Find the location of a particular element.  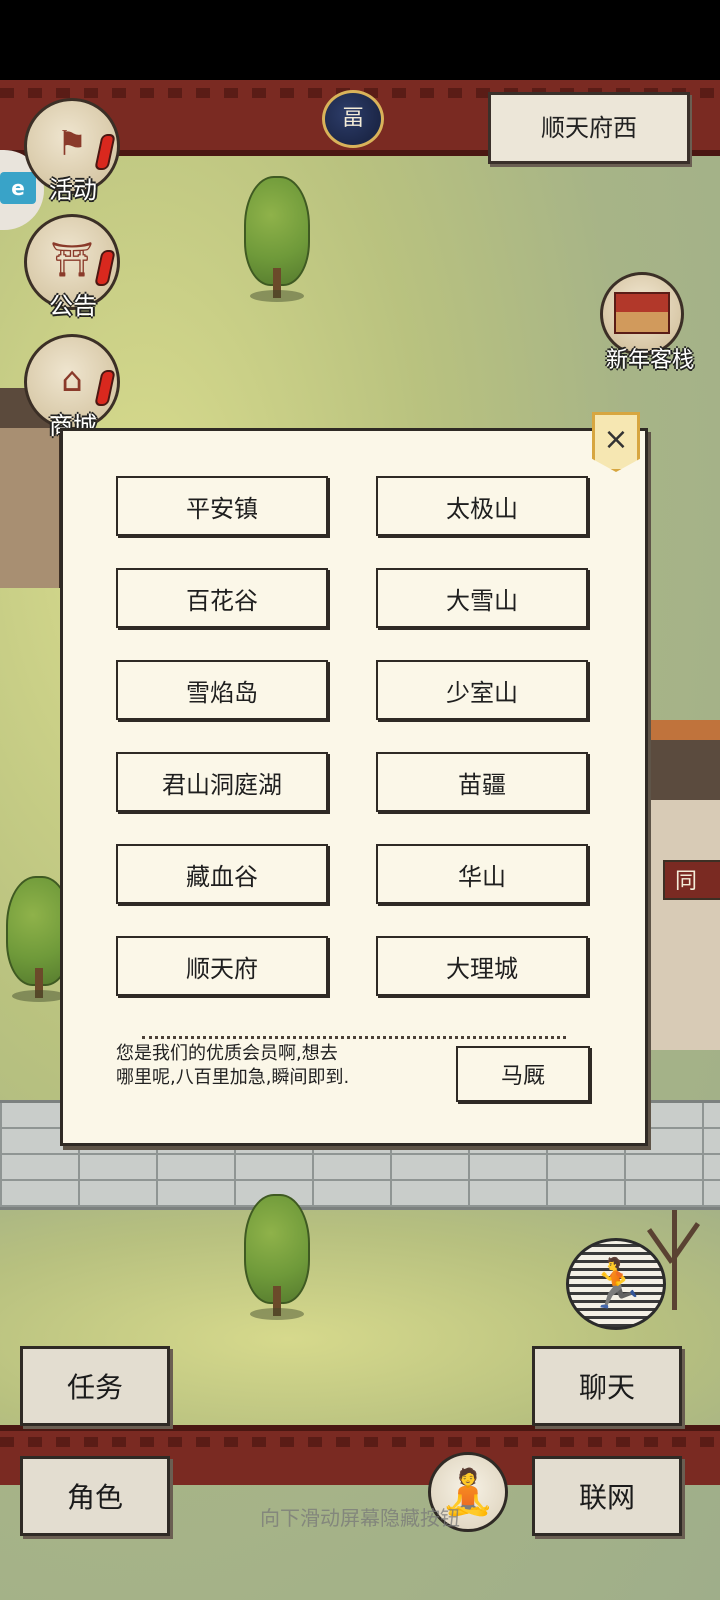

destination-button: 平安镇 is located at coordinates (222, 506).